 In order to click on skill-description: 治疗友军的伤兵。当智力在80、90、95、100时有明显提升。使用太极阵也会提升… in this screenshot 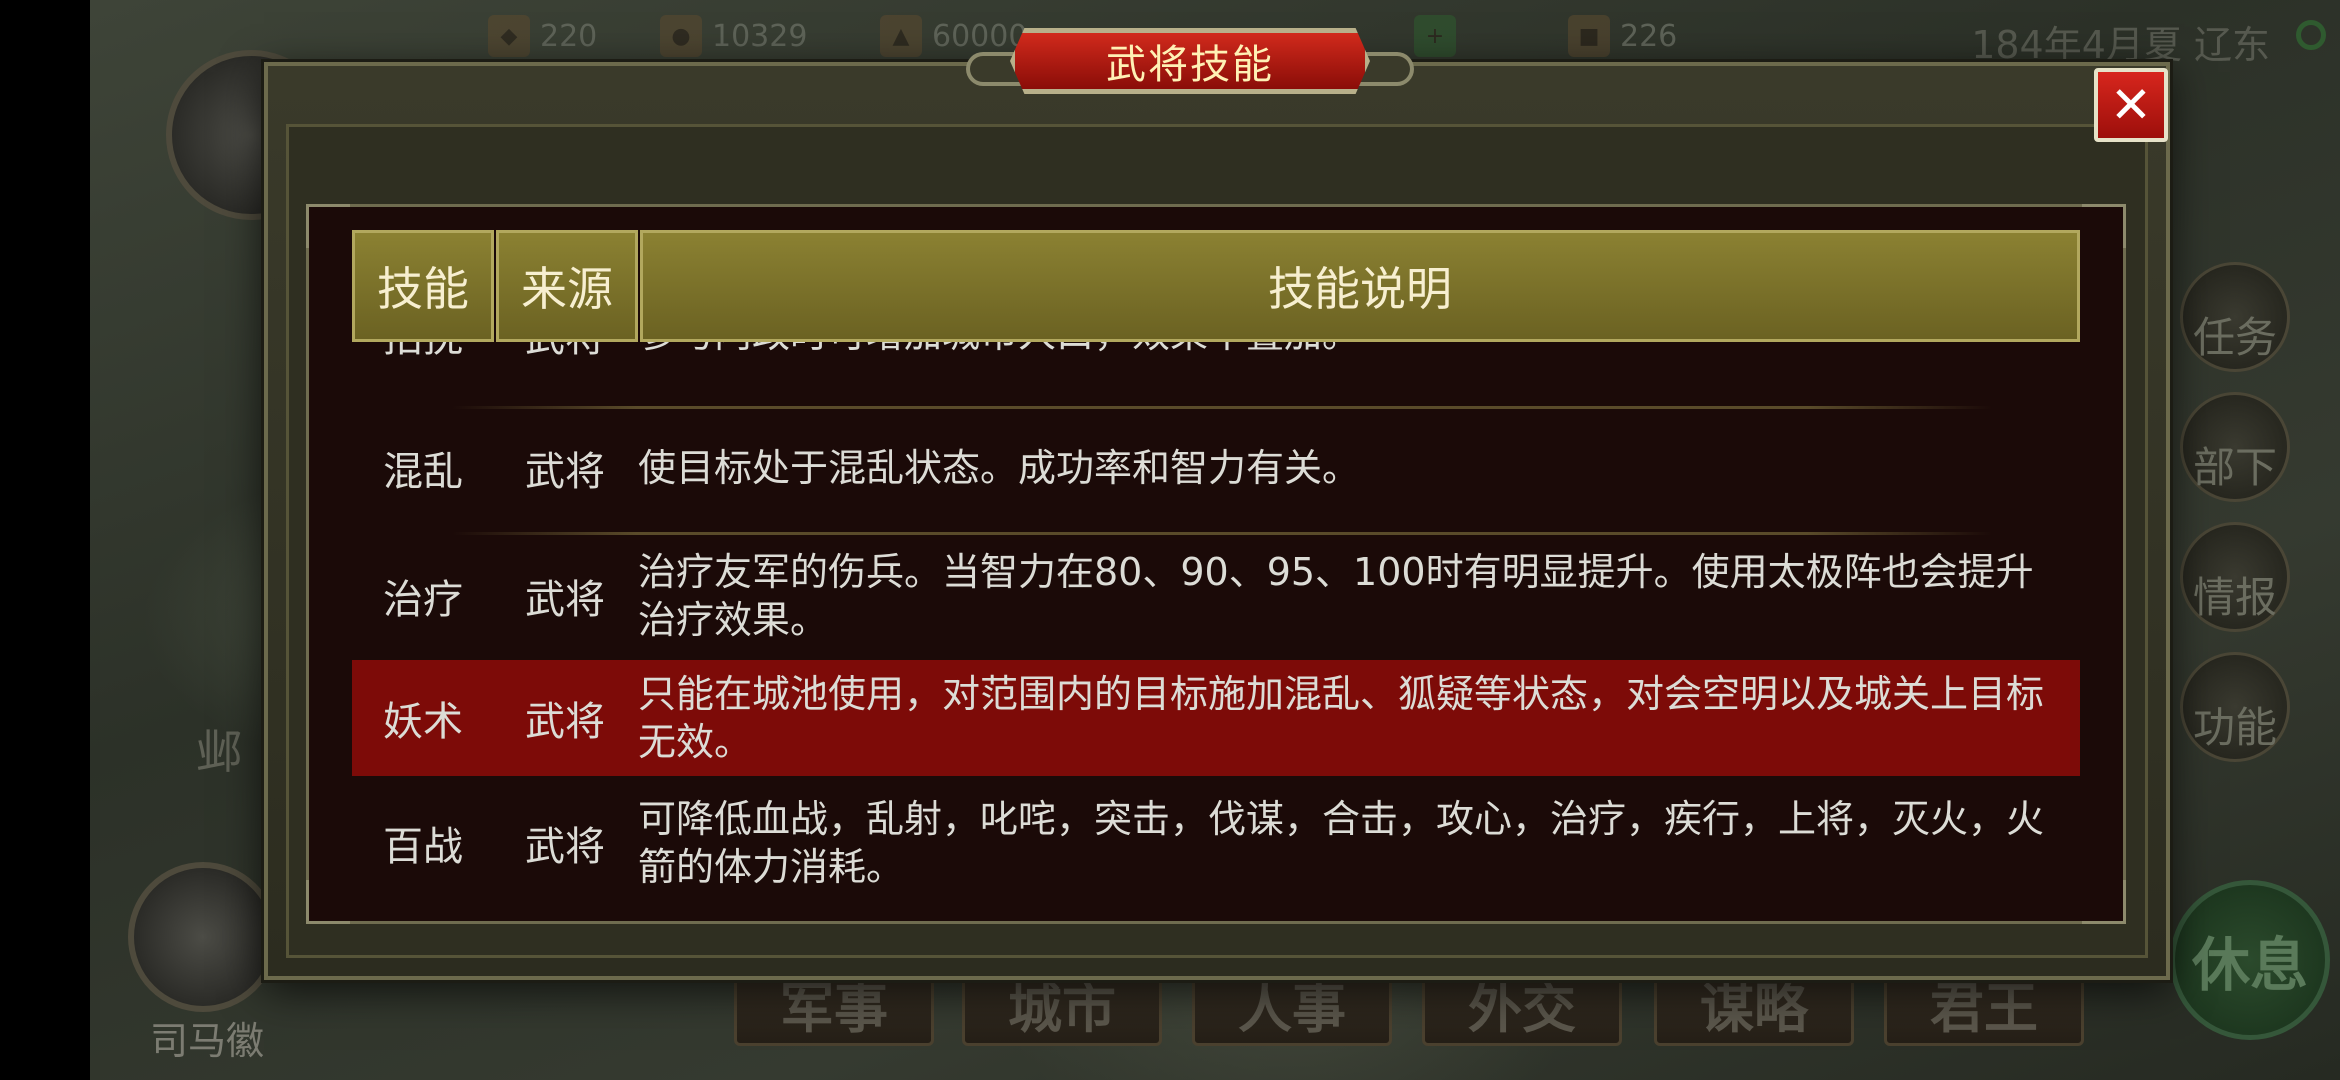, I will do `click(1336, 596)`.